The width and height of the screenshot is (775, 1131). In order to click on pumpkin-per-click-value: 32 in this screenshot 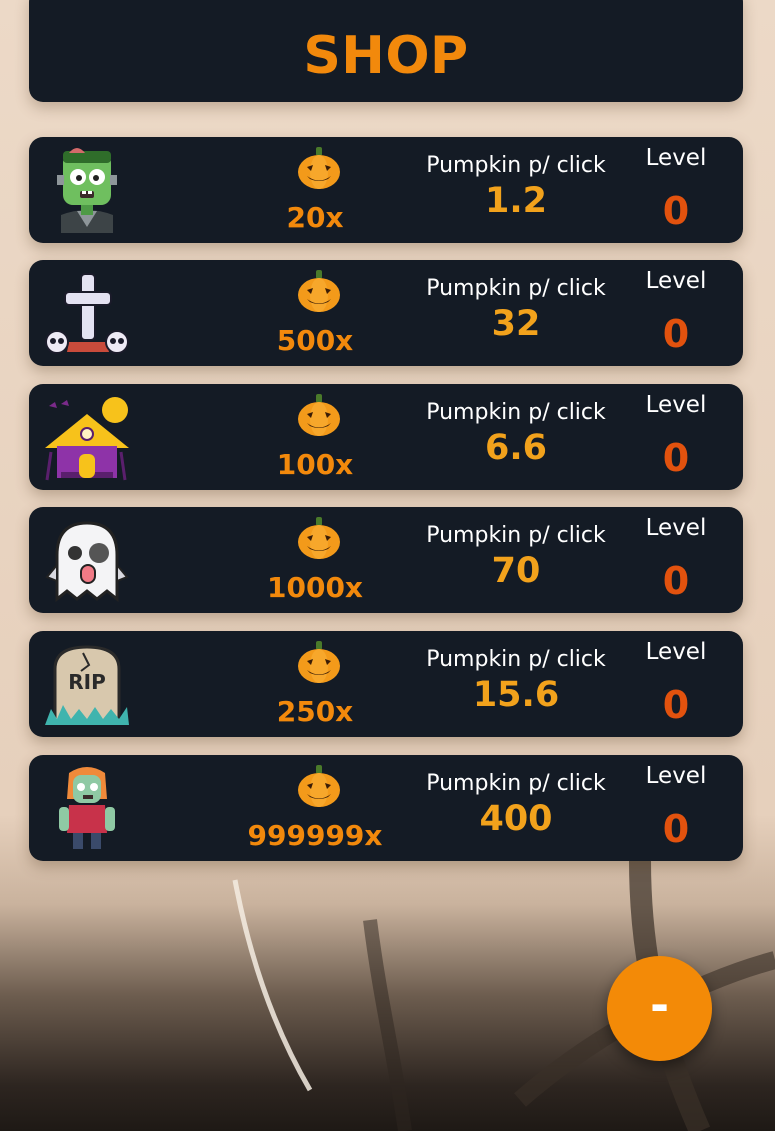, I will do `click(516, 324)`.